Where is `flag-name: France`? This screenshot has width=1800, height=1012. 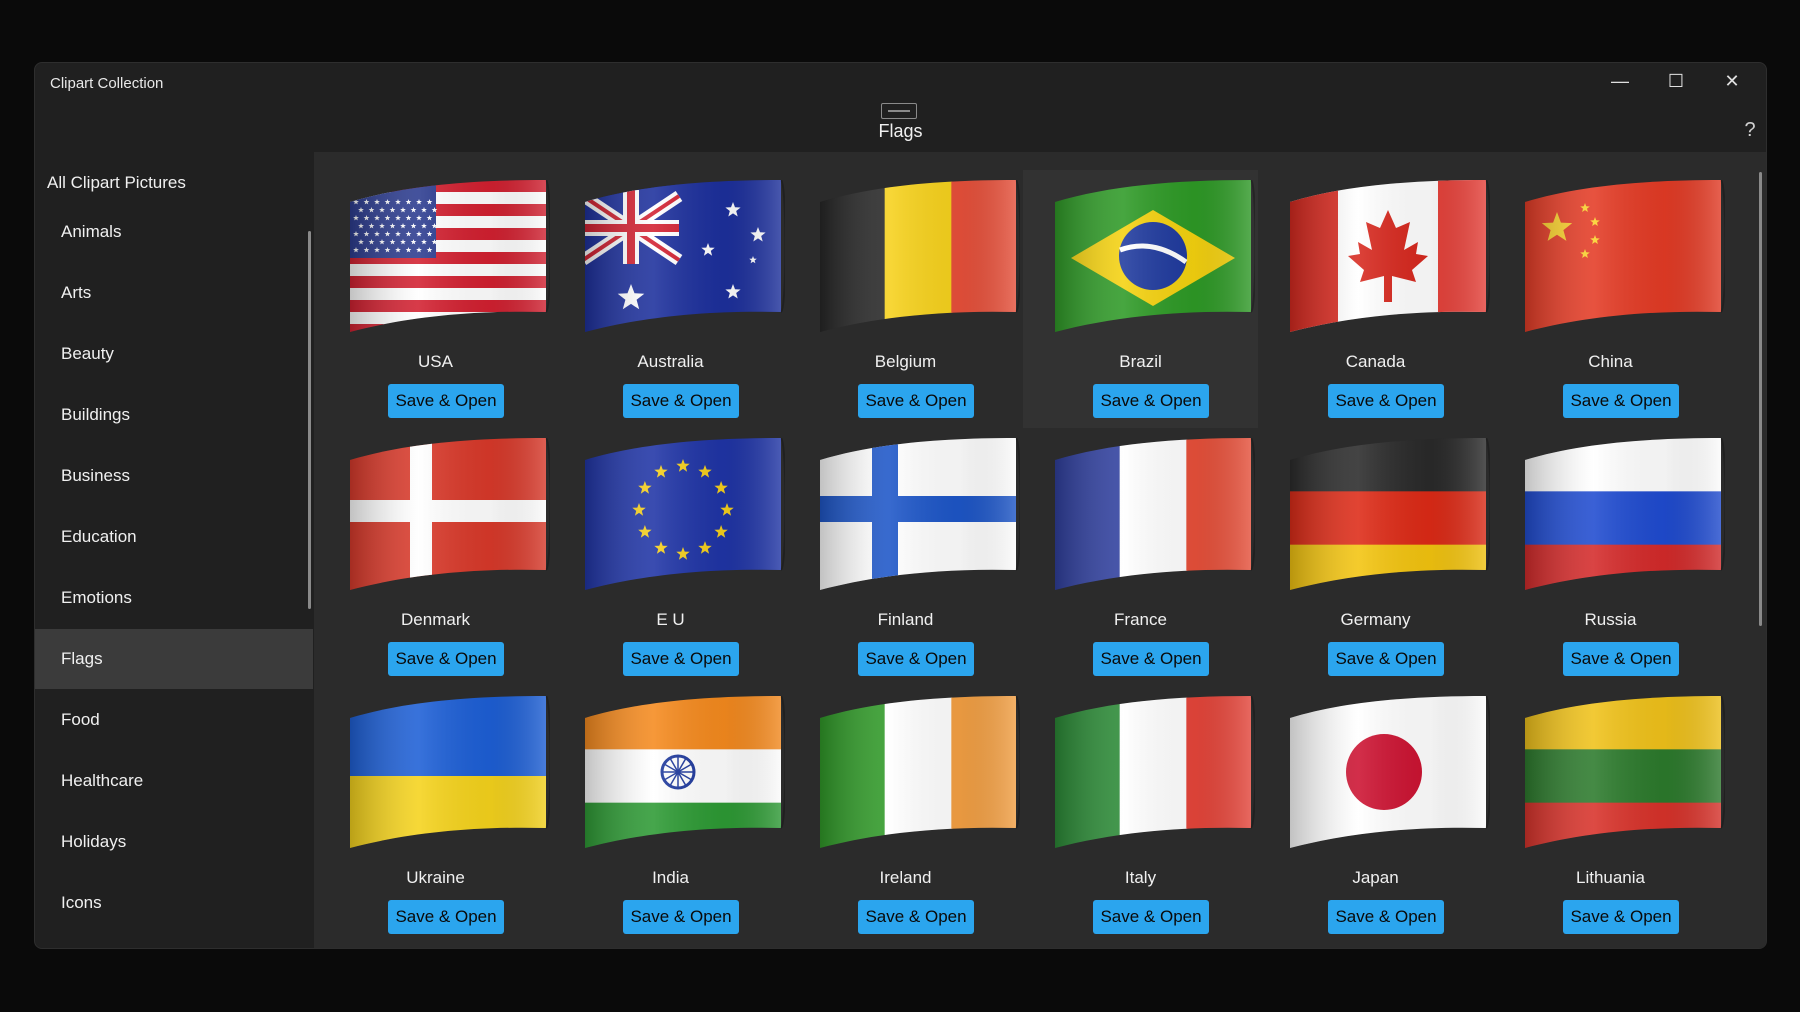 flag-name: France is located at coordinates (1140, 619).